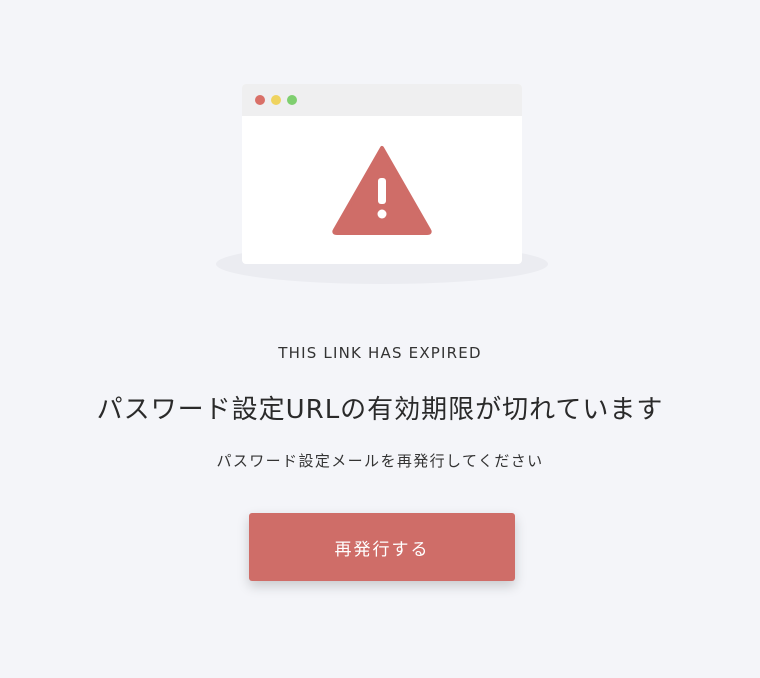 This screenshot has height=678, width=760. What do you see at coordinates (382, 547) in the screenshot?
I see `reissue-button: 再発行する` at bounding box center [382, 547].